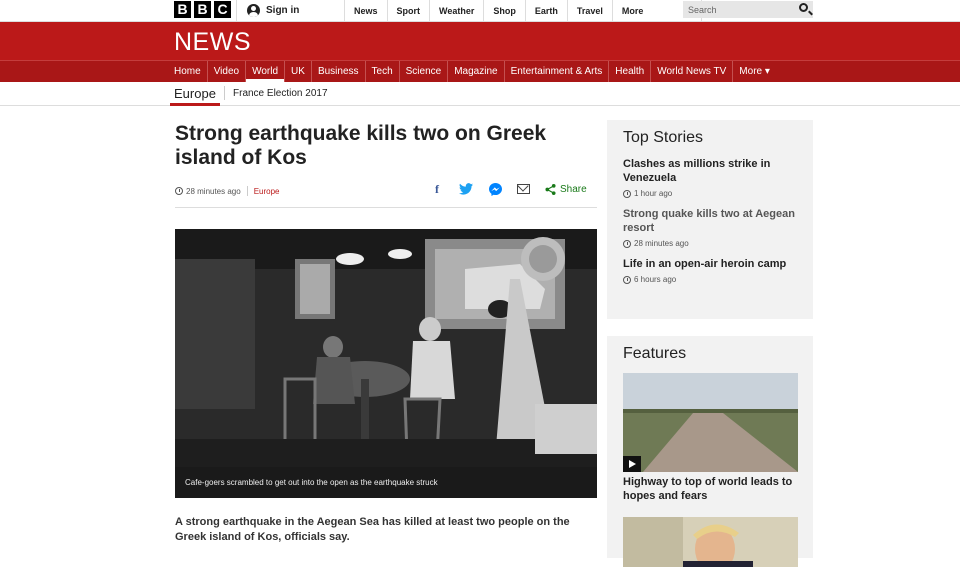 The height and width of the screenshot is (567, 960). Describe the element at coordinates (653, 193) in the screenshot. I see `story-time-label: 1 hour ago` at that location.